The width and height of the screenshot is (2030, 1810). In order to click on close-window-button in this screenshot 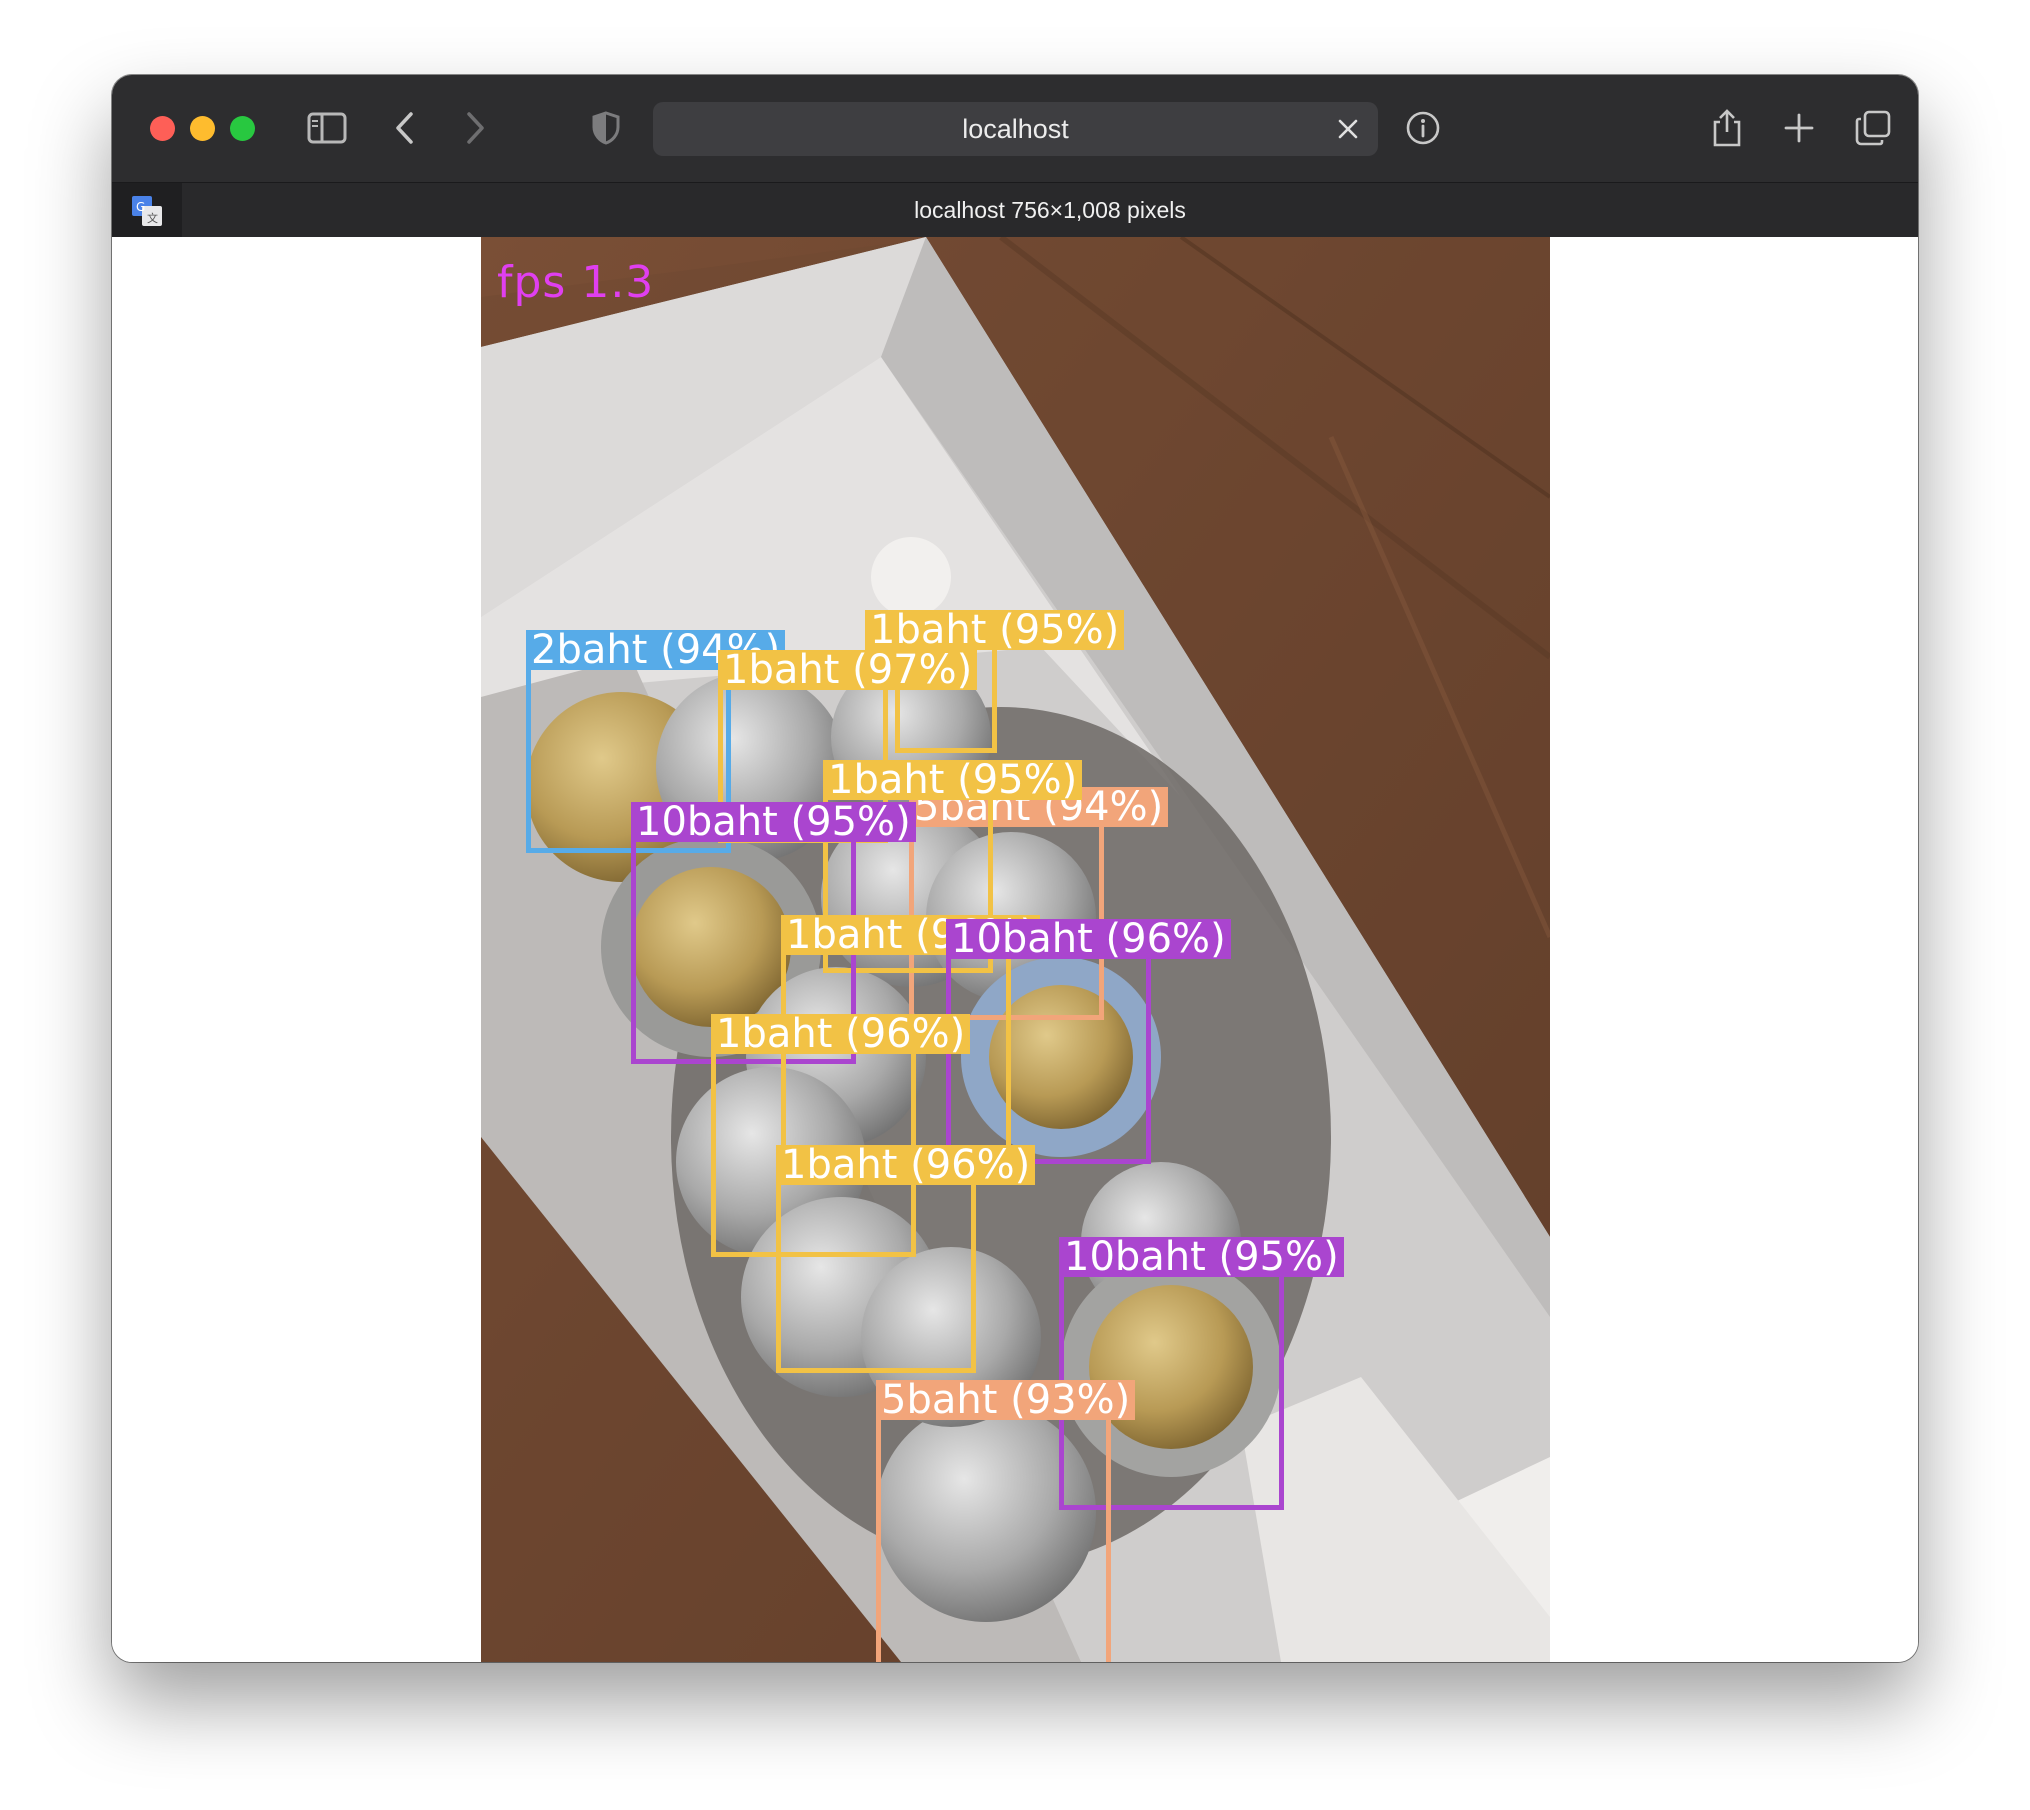, I will do `click(162, 128)`.